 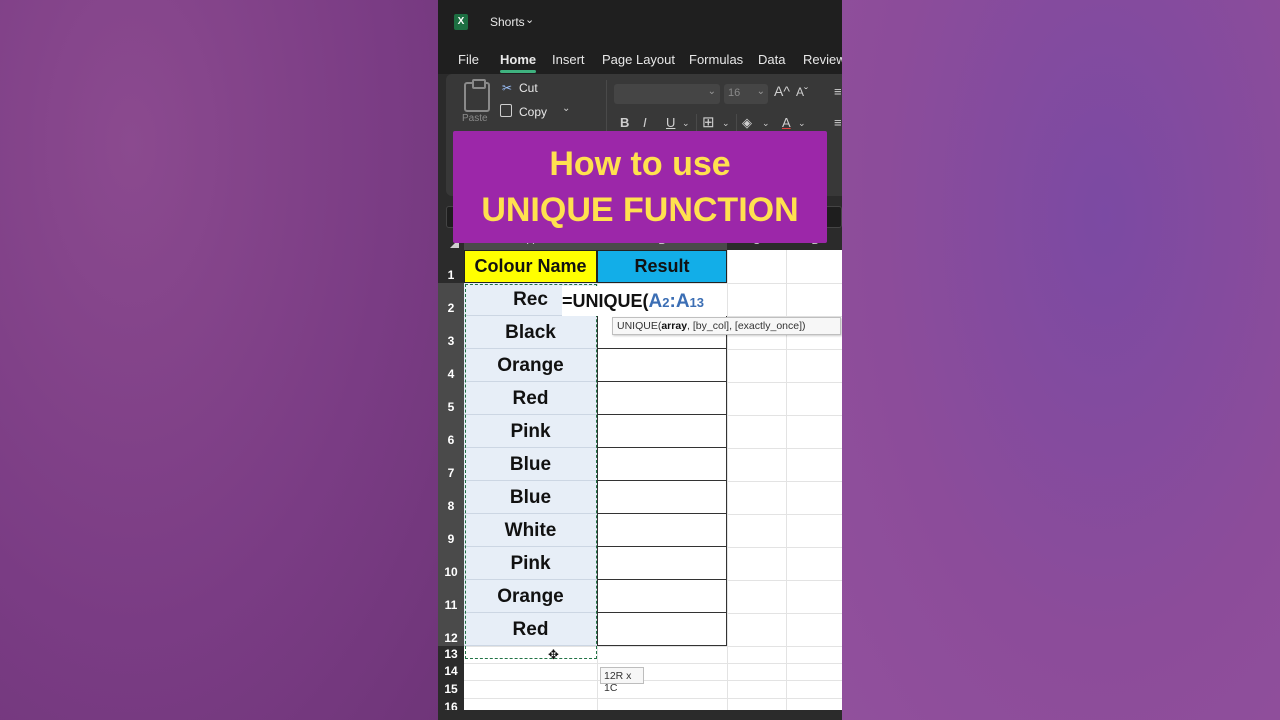 I want to click on cut-button: Cut, so click(x=528, y=88).